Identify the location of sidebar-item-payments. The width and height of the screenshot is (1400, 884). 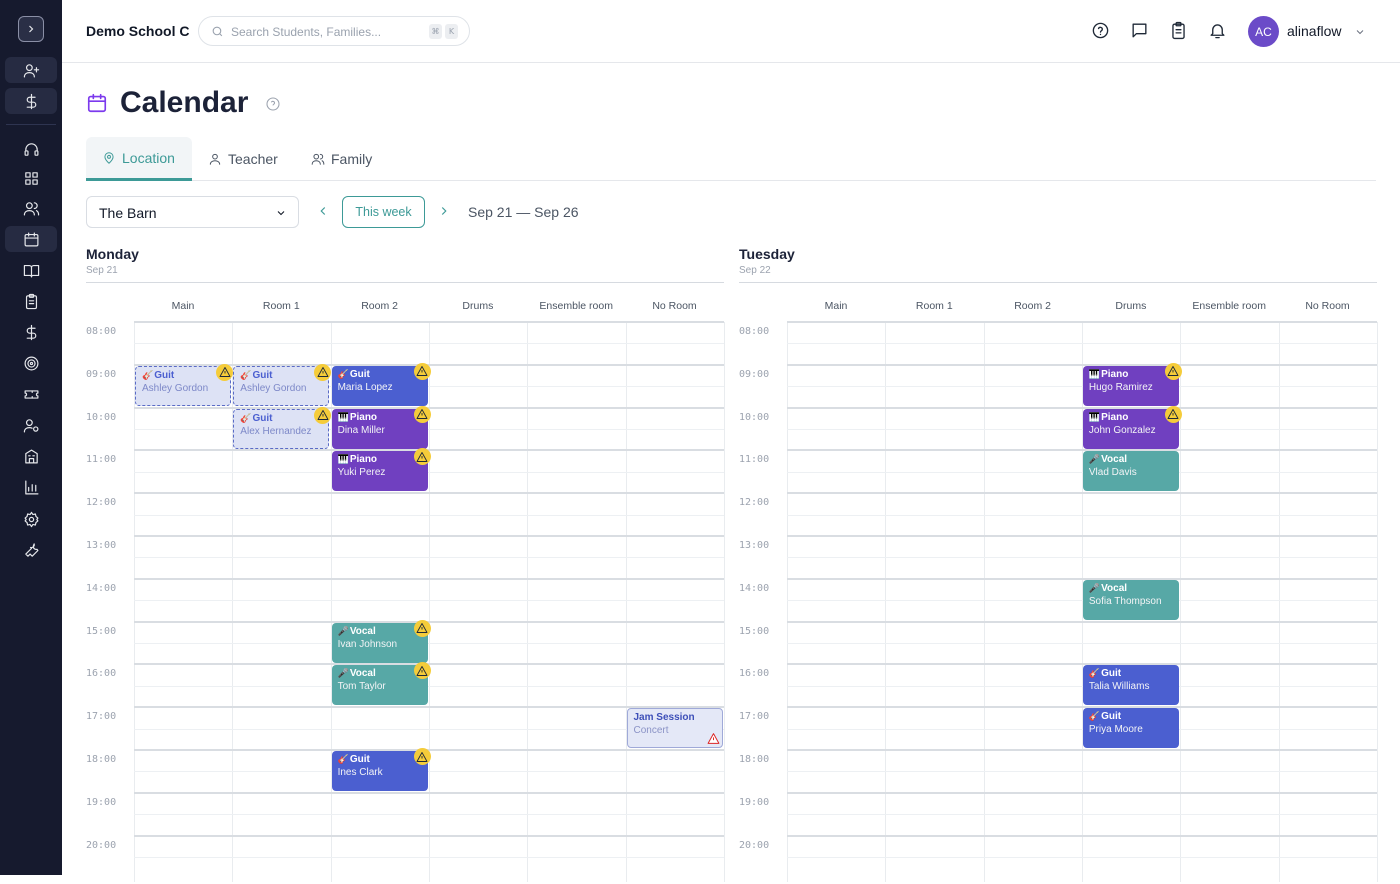
(31, 332).